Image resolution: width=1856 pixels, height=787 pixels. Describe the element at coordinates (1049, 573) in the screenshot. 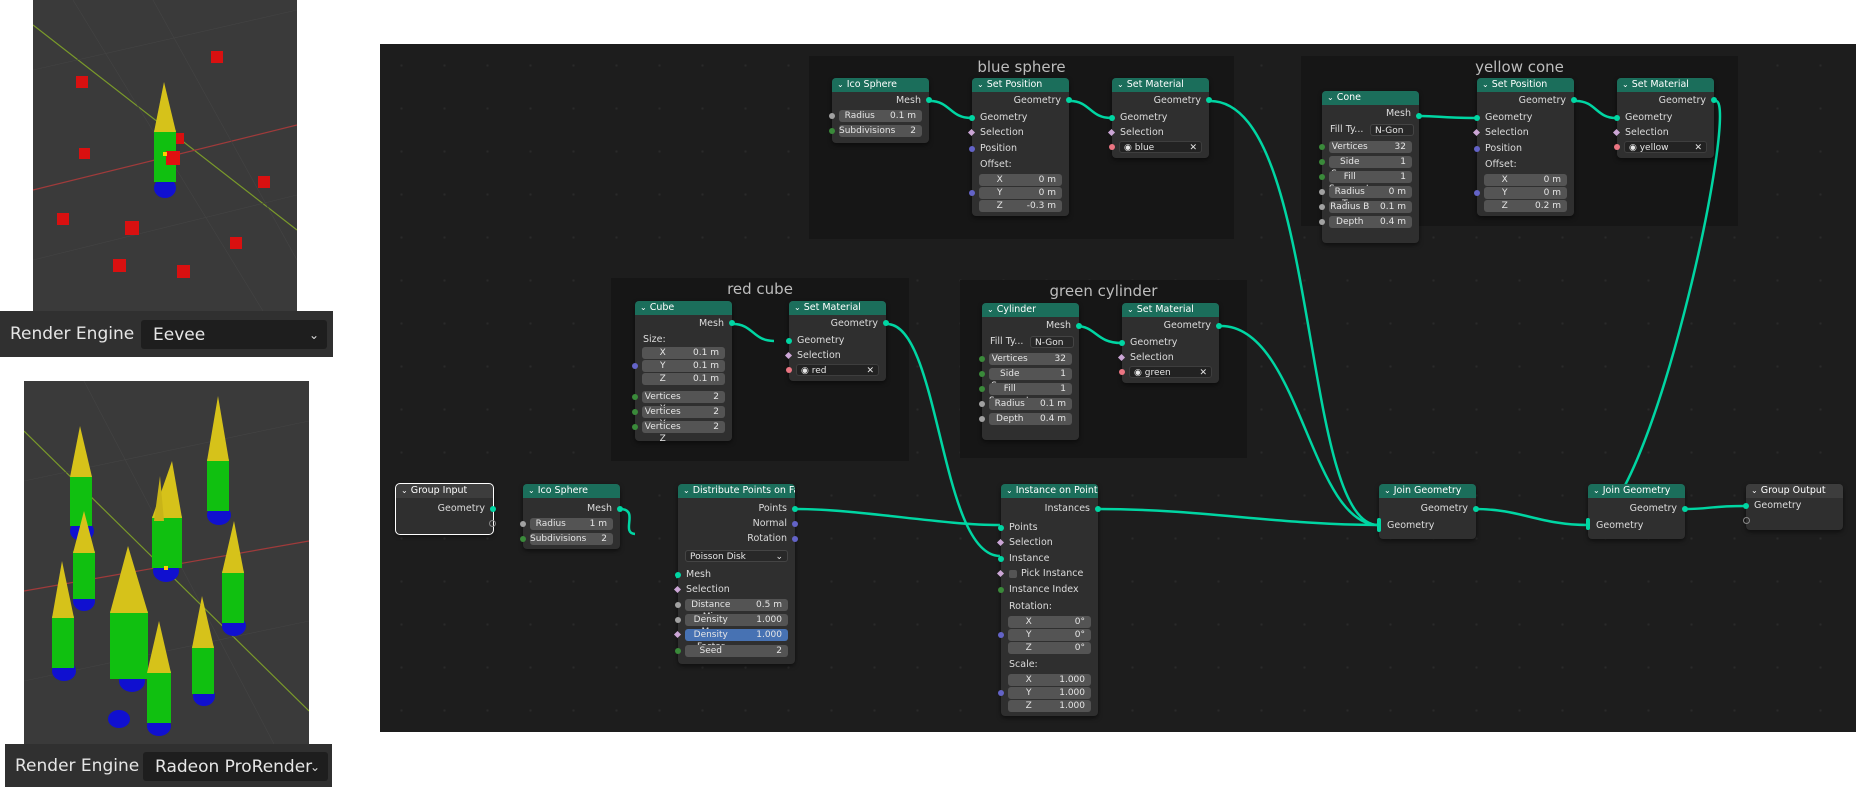

I see `pick-instance-row: Pick Instance` at that location.